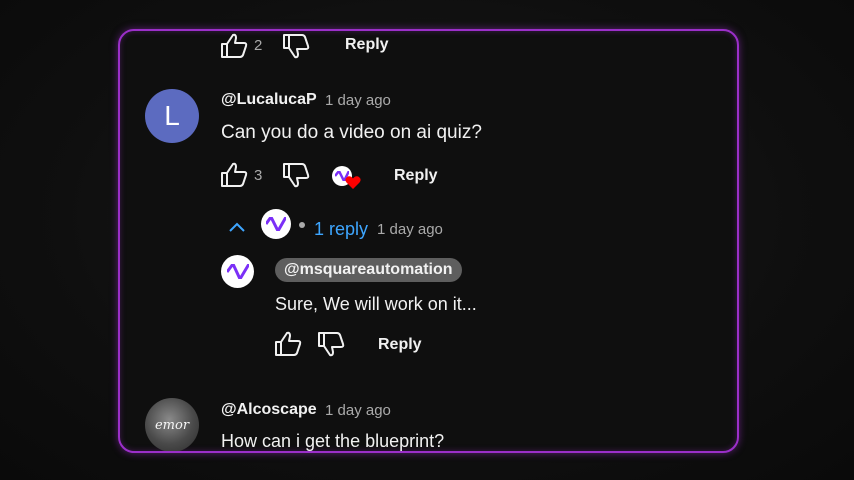 The height and width of the screenshot is (480, 854). I want to click on avatar-logo-text: emor, so click(172, 425).